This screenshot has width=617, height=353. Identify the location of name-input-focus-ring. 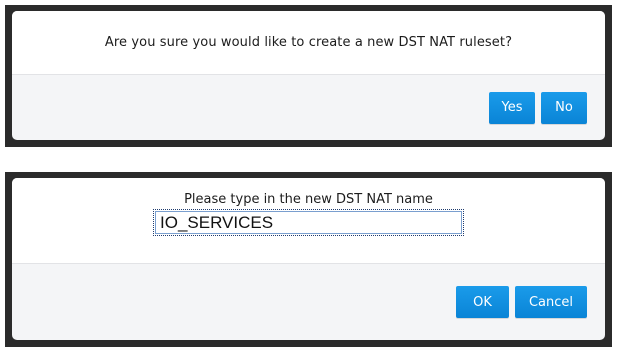
(308, 222).